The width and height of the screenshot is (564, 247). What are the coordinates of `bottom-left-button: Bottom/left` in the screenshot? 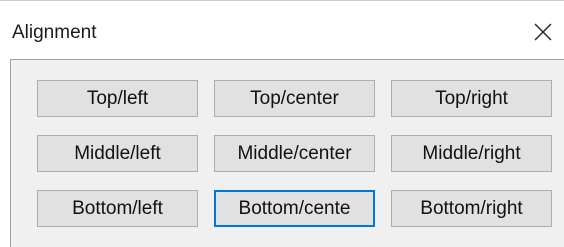 It's located at (117, 208).